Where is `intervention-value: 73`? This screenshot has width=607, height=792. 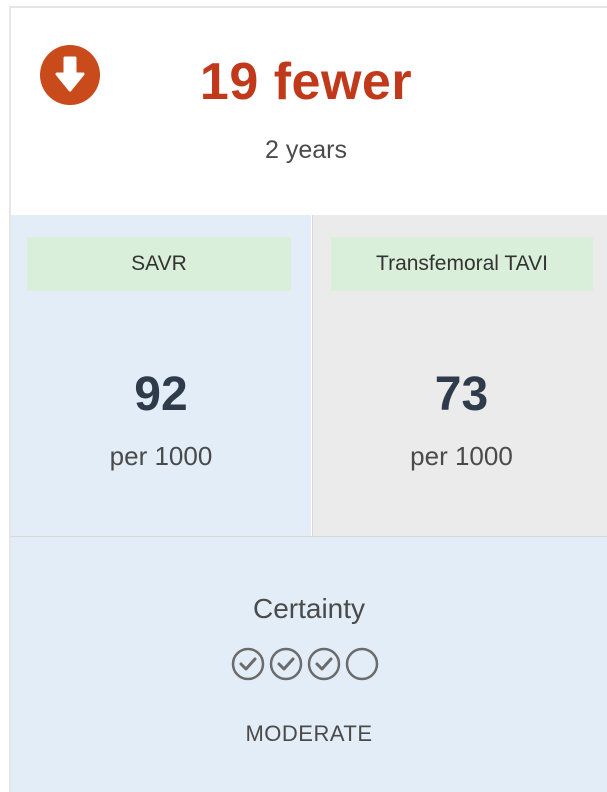 intervention-value: 73 is located at coordinates (461, 394).